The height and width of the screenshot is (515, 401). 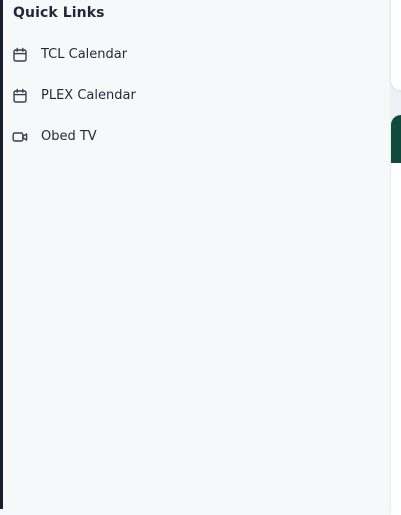 What do you see at coordinates (396, 139) in the screenshot?
I see `feature-card-header` at bounding box center [396, 139].